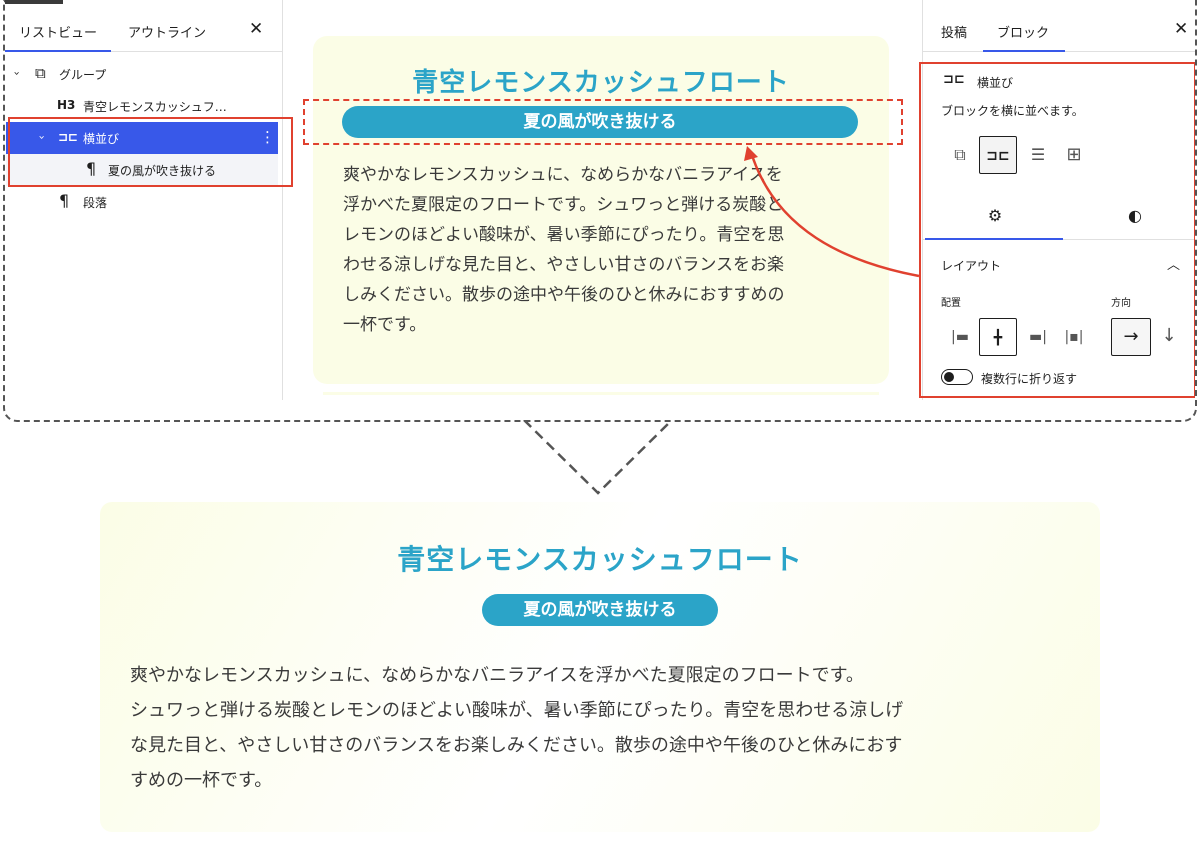 The image size is (1200, 855). What do you see at coordinates (600, 610) in the screenshot?
I see `result-pill: 夏の風が吹き抜ける` at bounding box center [600, 610].